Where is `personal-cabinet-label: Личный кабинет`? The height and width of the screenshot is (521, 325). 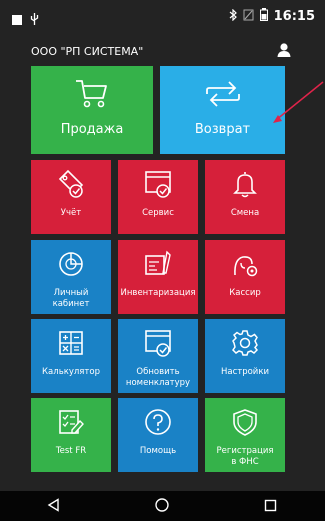 personal-cabinet-label: Личный кабинет is located at coordinates (71, 299).